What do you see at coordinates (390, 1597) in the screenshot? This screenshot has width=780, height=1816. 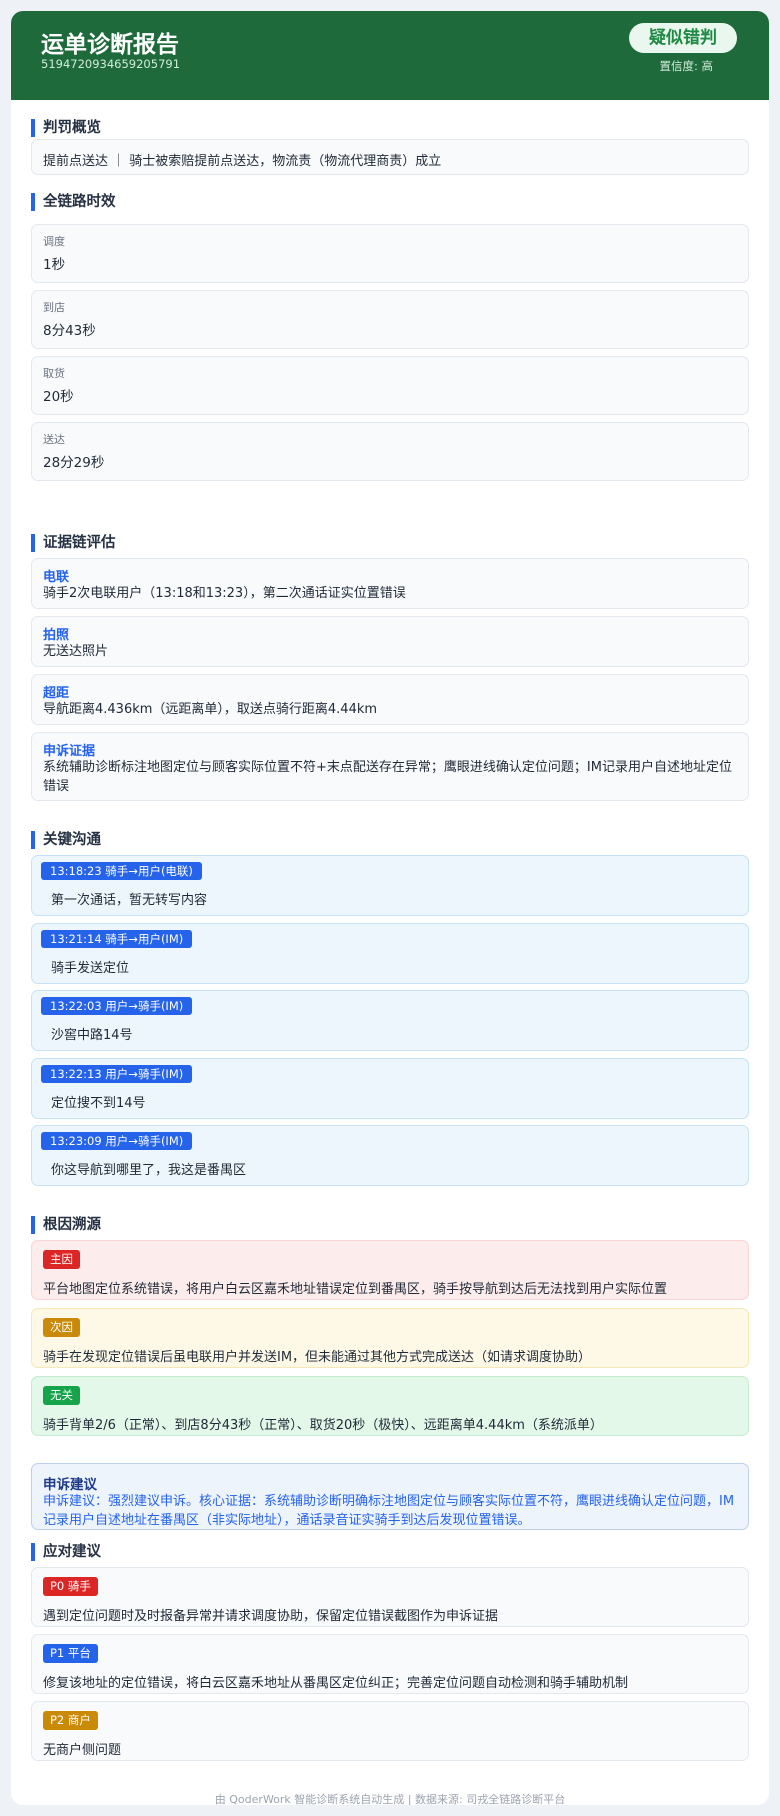 I see `advice-item: P0 骑手遇到定位问题时及时报备异常并请求调度协助，保留定位错误截图作为申诉证据` at bounding box center [390, 1597].